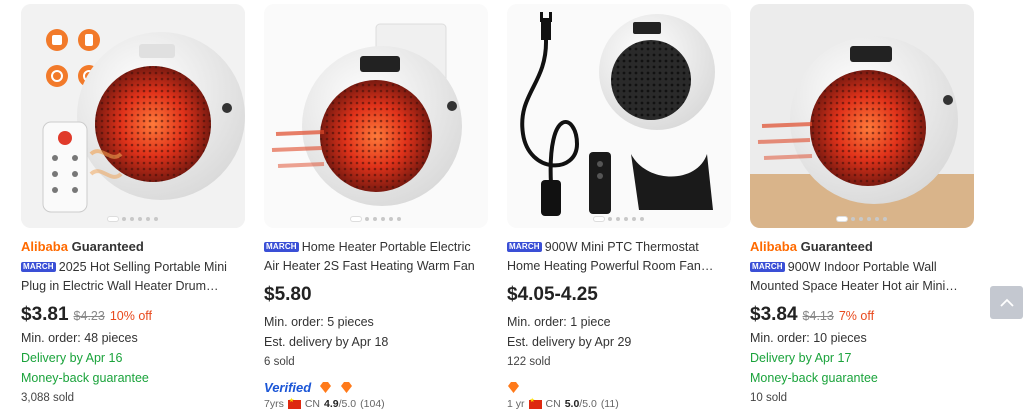  Describe the element at coordinates (569, 342) in the screenshot. I see `estimated-delivery: Est. delivery by Apr 29` at that location.